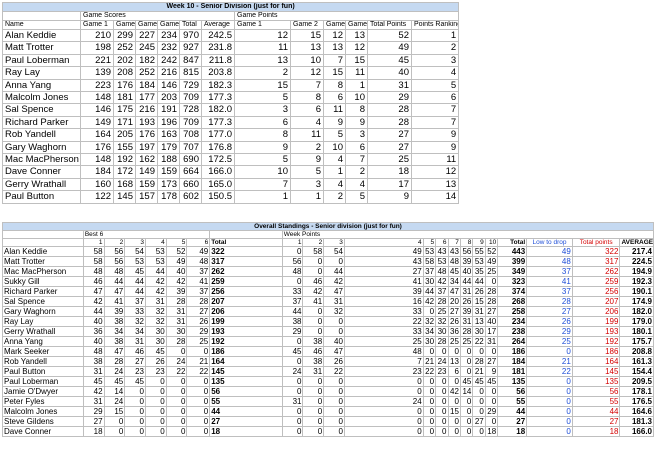 This screenshot has width=657, height=462. I want to click on table-cell: 27, so click(198, 311).